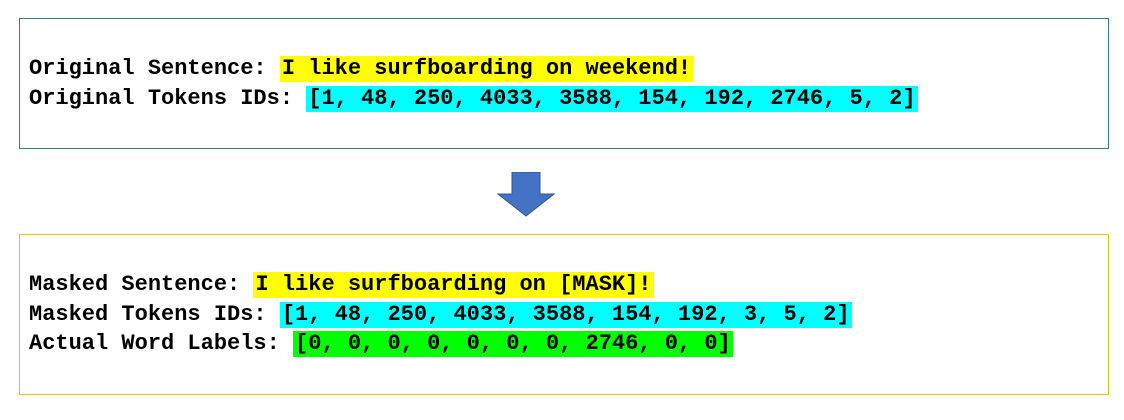 The width and height of the screenshot is (1124, 420). What do you see at coordinates (154, 314) in the screenshot?
I see `masked-tokens-label: Masked Tokens IDs:` at bounding box center [154, 314].